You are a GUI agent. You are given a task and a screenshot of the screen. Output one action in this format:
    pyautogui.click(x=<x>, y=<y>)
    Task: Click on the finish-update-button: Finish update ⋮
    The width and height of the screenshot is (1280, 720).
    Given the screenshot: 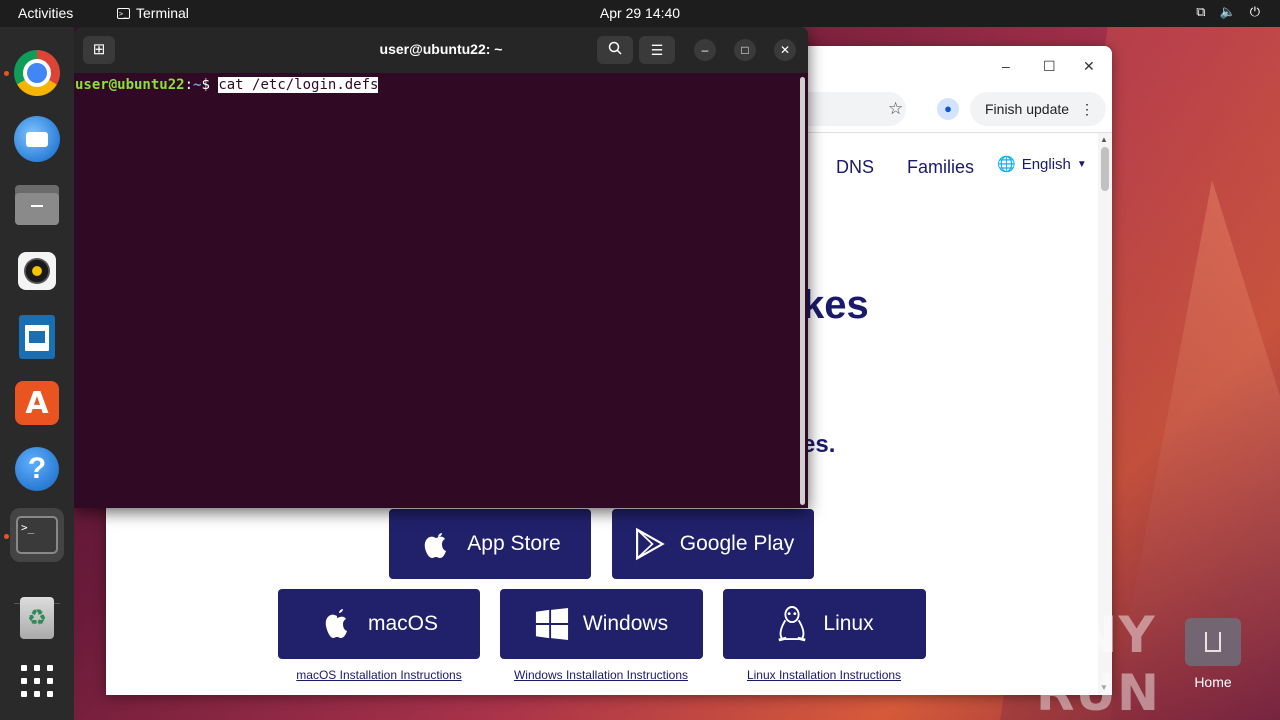 What is the action you would take?
    pyautogui.click(x=1038, y=109)
    